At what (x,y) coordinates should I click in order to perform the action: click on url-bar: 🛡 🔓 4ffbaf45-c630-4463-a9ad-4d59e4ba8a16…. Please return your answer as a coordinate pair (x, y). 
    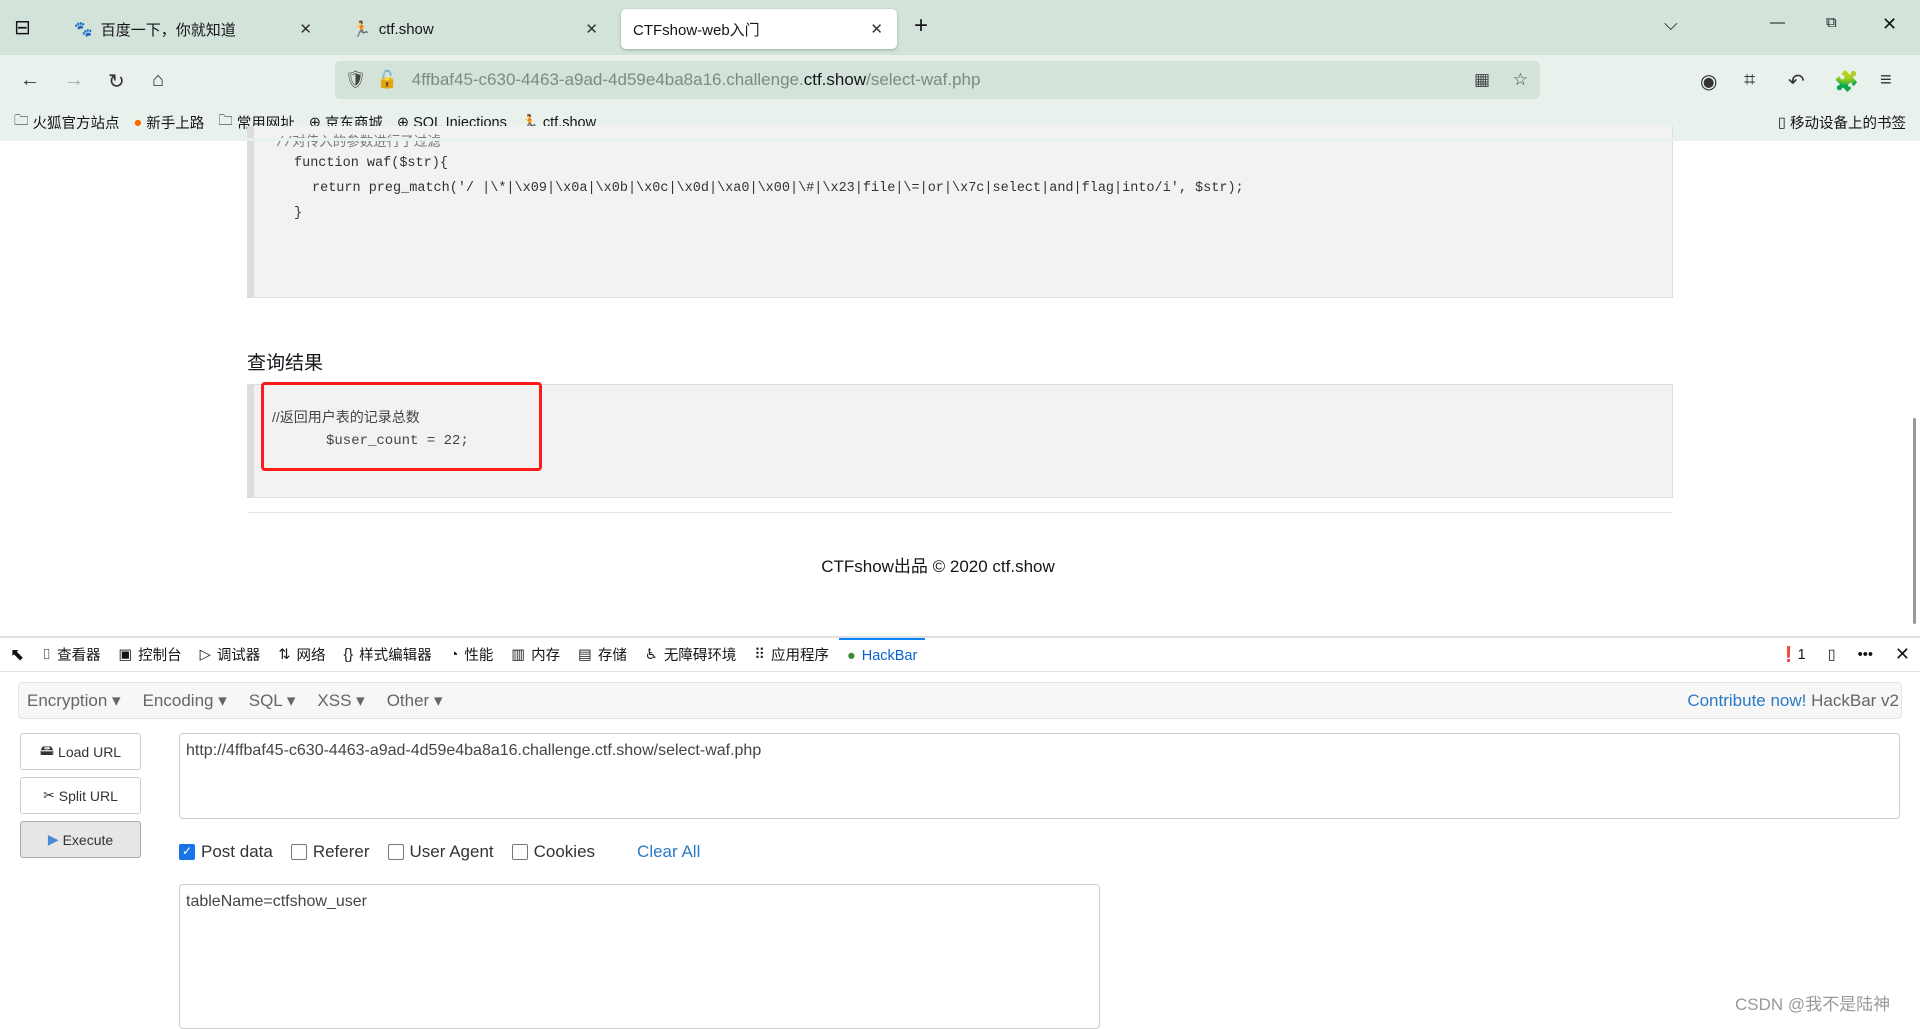
    Looking at the image, I should click on (937, 80).